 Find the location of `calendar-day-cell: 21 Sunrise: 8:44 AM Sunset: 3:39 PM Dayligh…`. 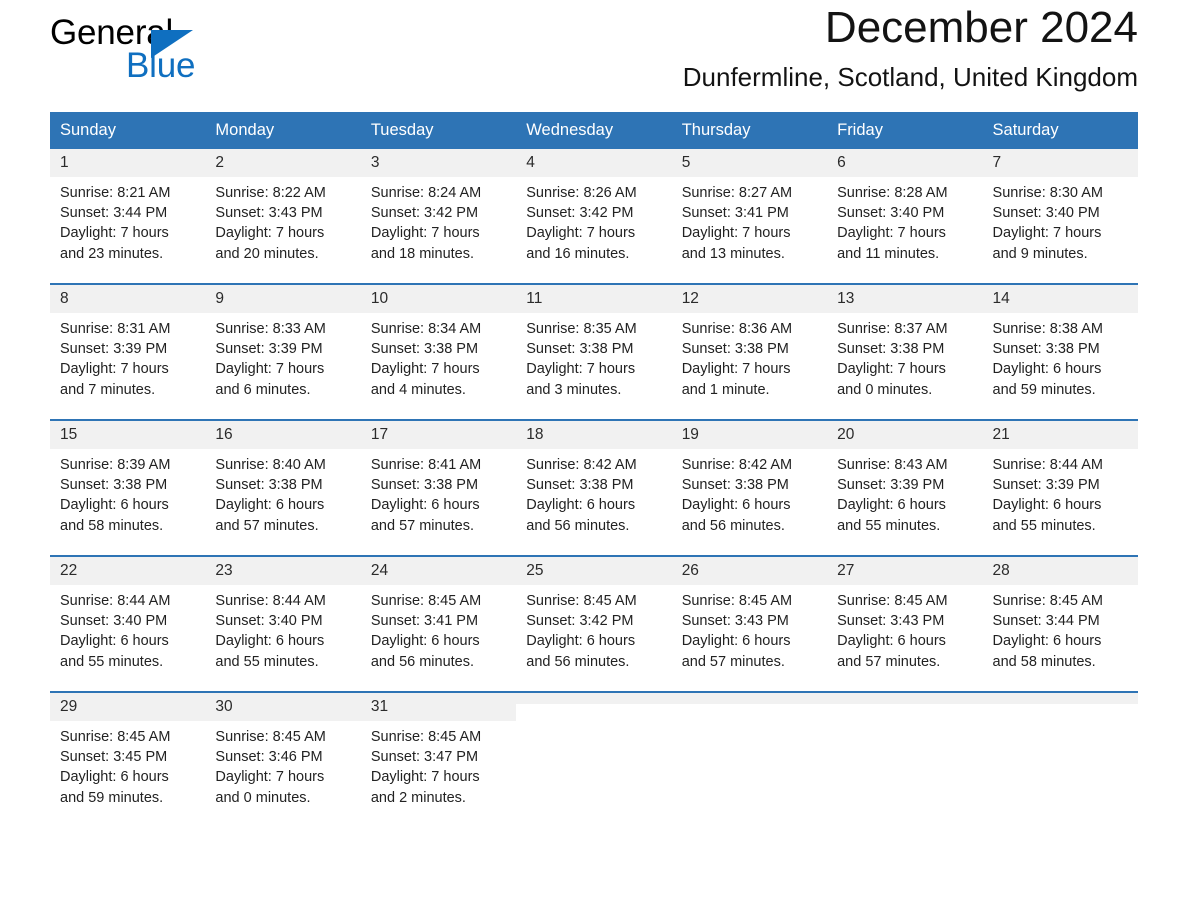

calendar-day-cell: 21 Sunrise: 8:44 AM Sunset: 3:39 PM Dayligh… is located at coordinates (1060, 487).